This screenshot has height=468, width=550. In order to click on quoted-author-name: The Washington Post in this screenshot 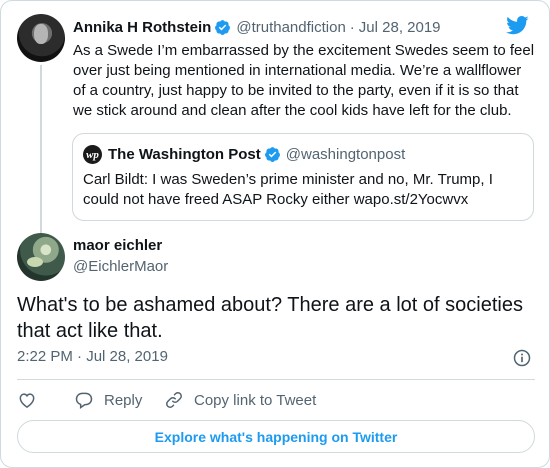, I will do `click(184, 154)`.